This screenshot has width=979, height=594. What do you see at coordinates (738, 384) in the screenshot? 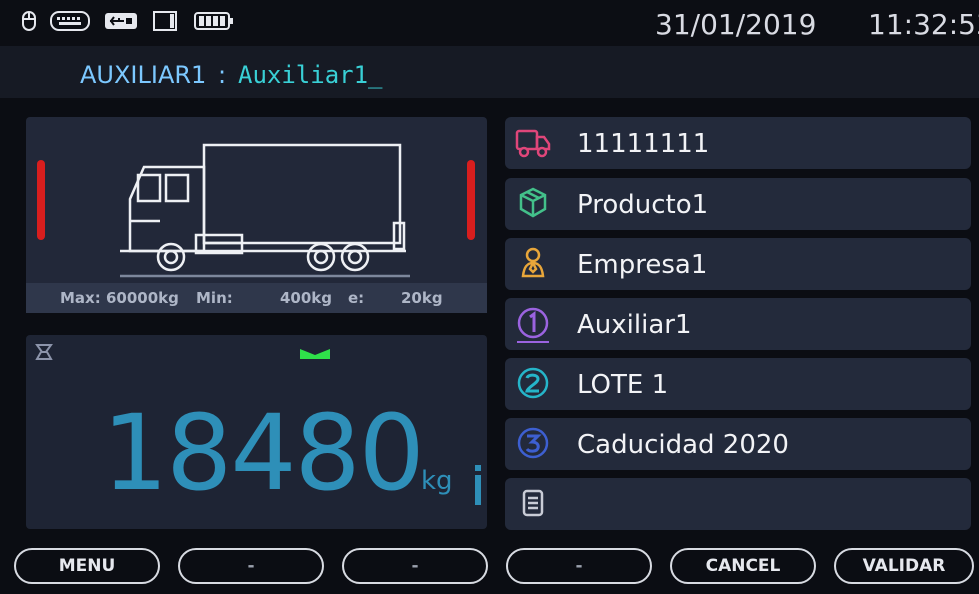
I see `list-item-lote: LOTE 1` at bounding box center [738, 384].